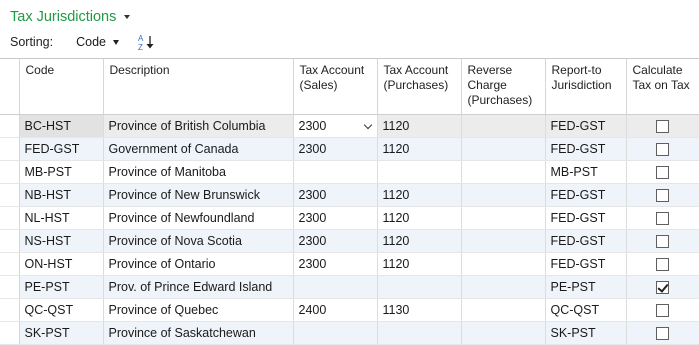  Describe the element at coordinates (61, 195) in the screenshot. I see `code-cell: NB-HST` at that location.